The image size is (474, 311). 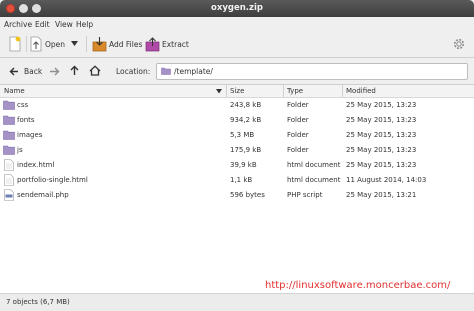 I want to click on location-bar: Back Location: /template/, so click(x=237, y=71).